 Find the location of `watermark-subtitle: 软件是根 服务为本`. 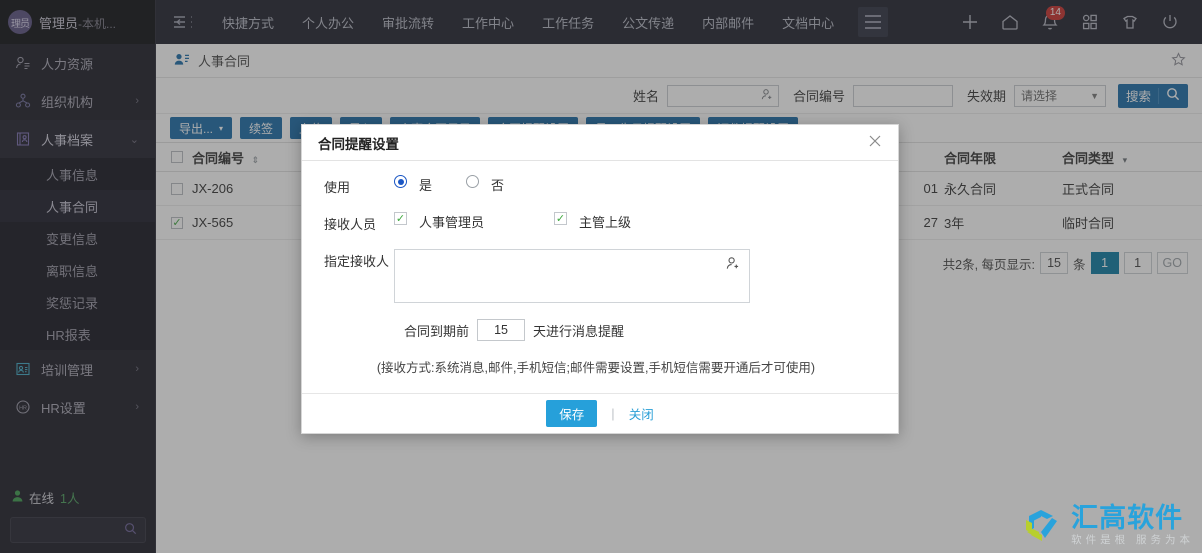

watermark-subtitle: 软件是根 服务为本 is located at coordinates (1132, 540).